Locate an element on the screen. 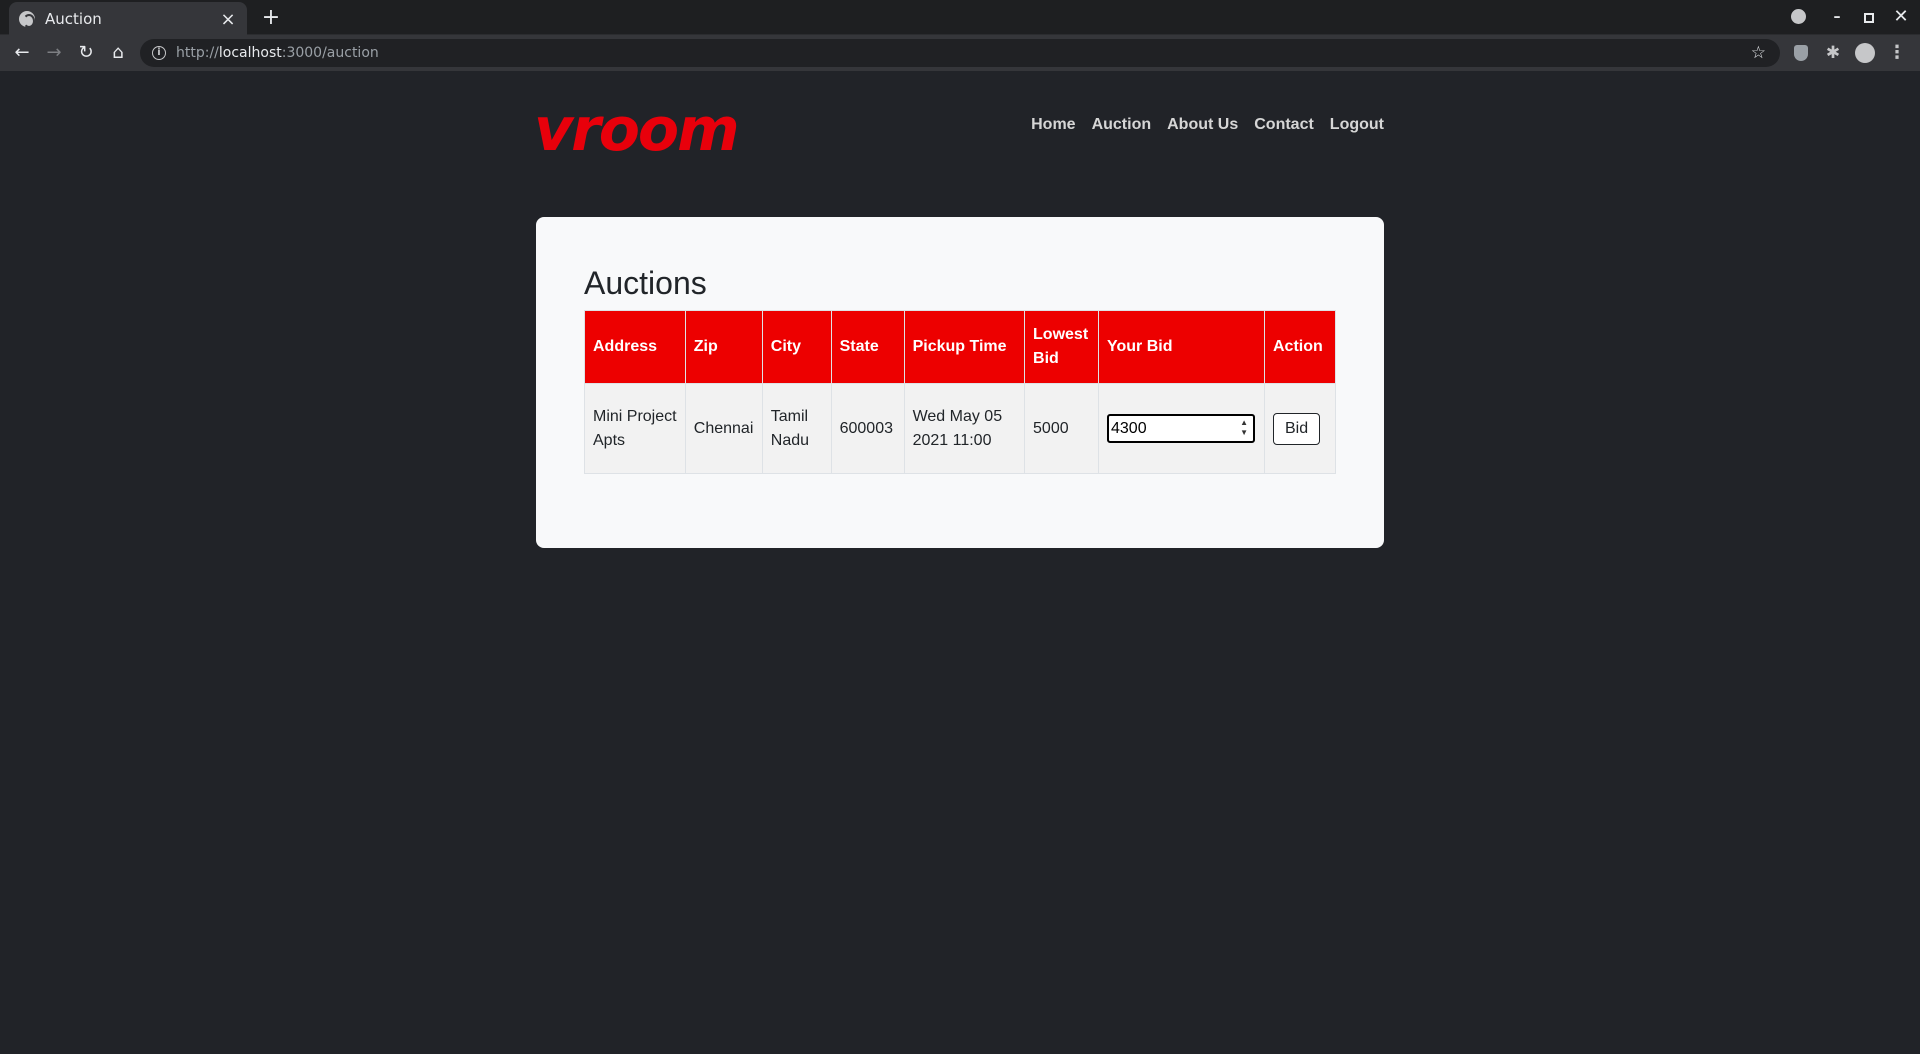 The image size is (1920, 1054). column-header-your-bid: Your Bid is located at coordinates (1181, 347).